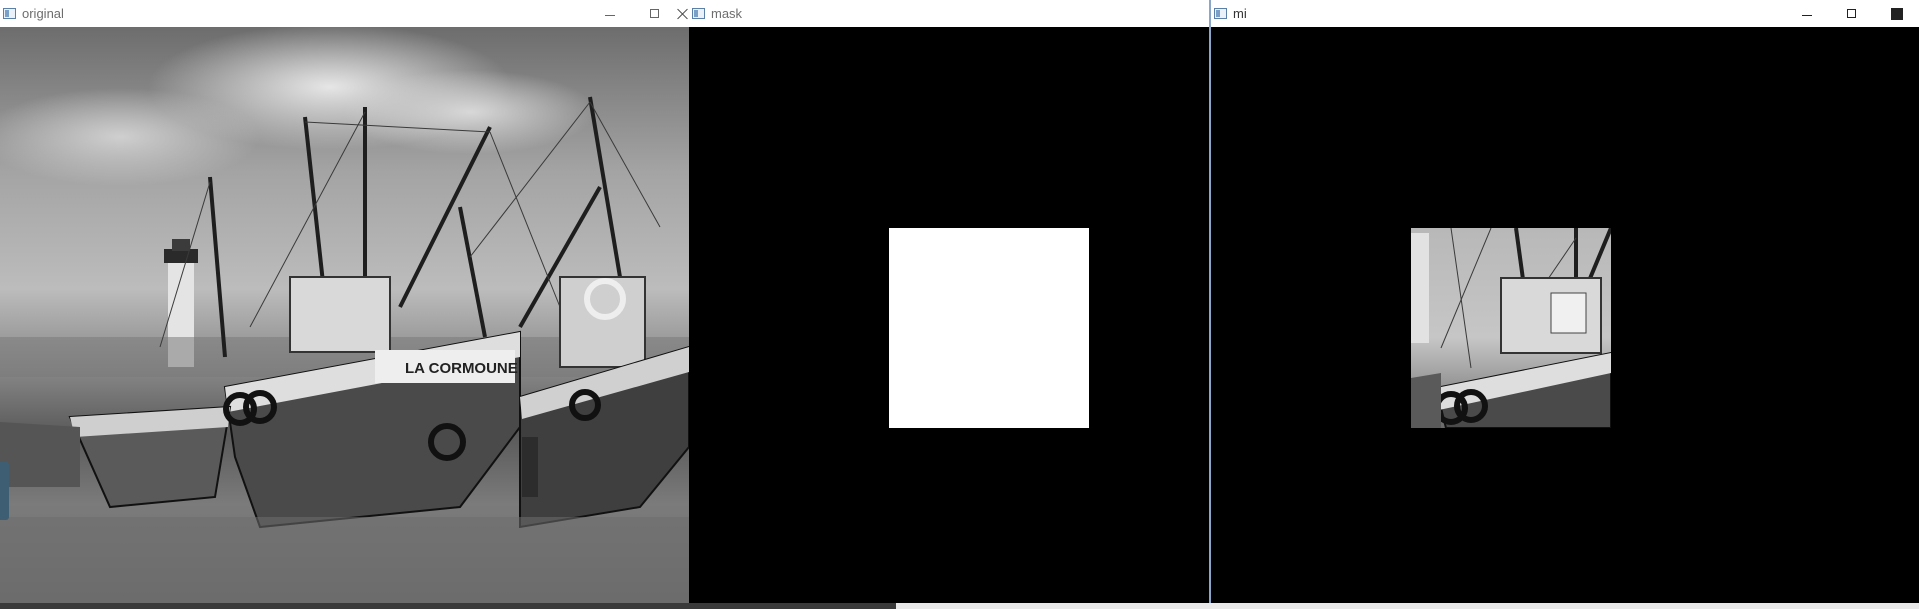 The width and height of the screenshot is (1919, 609). What do you see at coordinates (1511, 328) in the screenshot?
I see `masked-photo-region` at bounding box center [1511, 328].